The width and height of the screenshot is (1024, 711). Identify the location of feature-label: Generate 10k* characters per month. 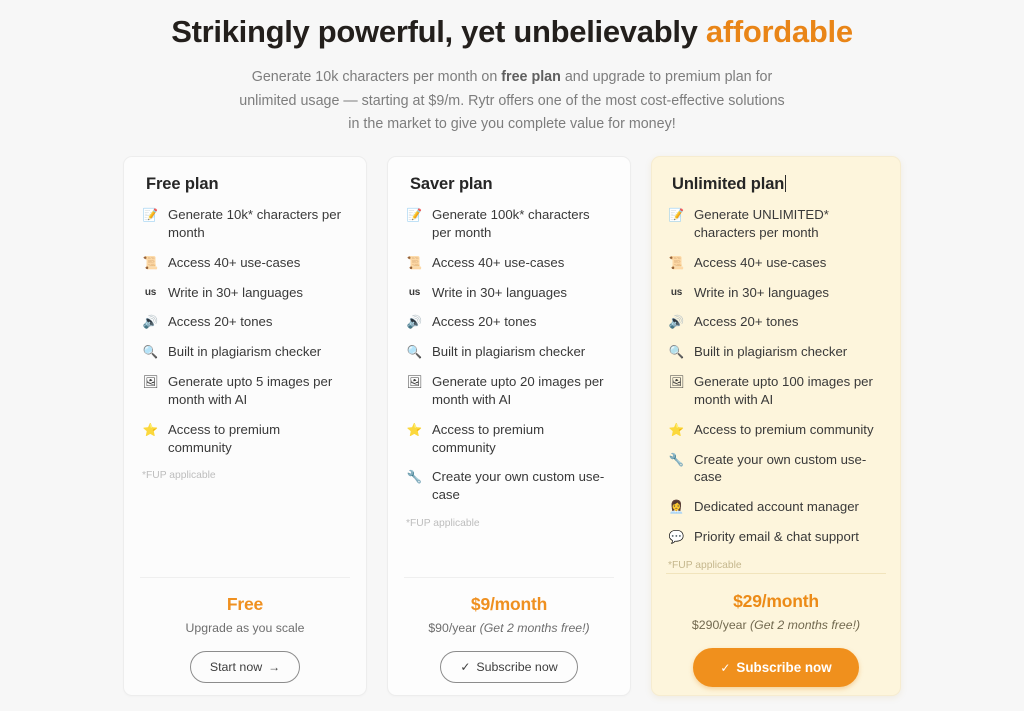
(254, 223).